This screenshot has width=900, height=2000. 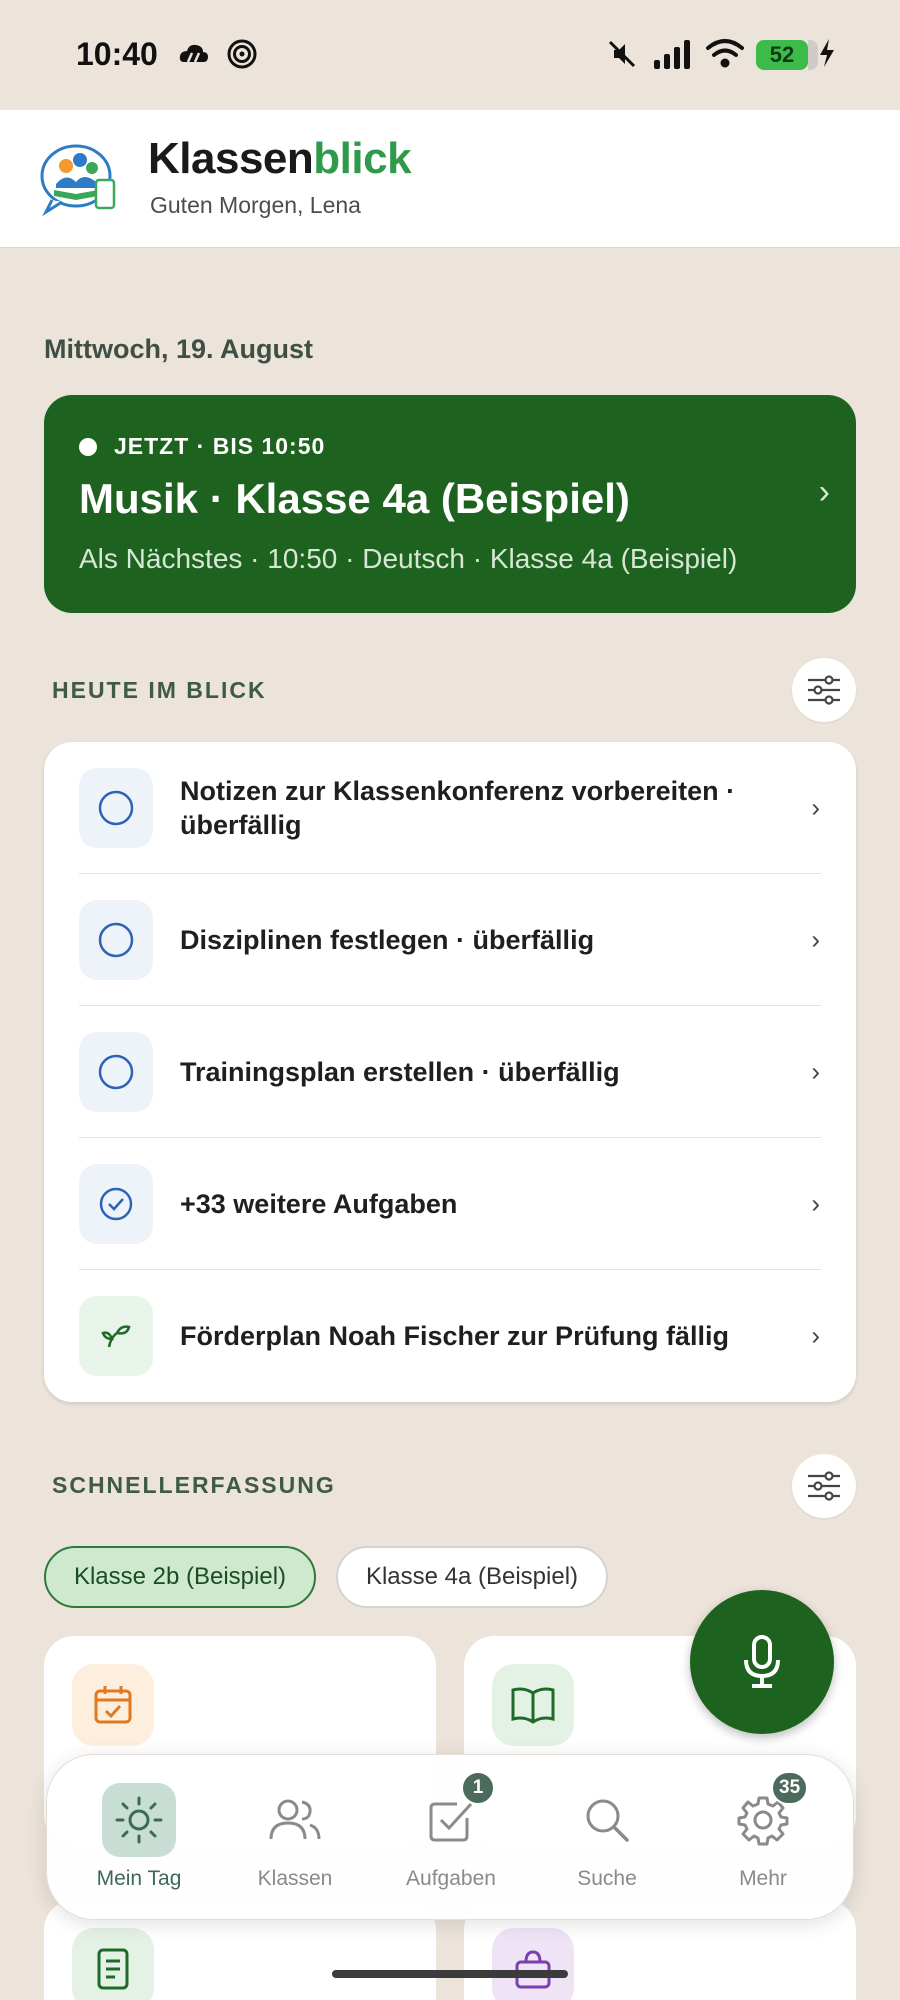 I want to click on task-text: Trainingsplan erstellen · überfällig, so click(x=400, y=1072).